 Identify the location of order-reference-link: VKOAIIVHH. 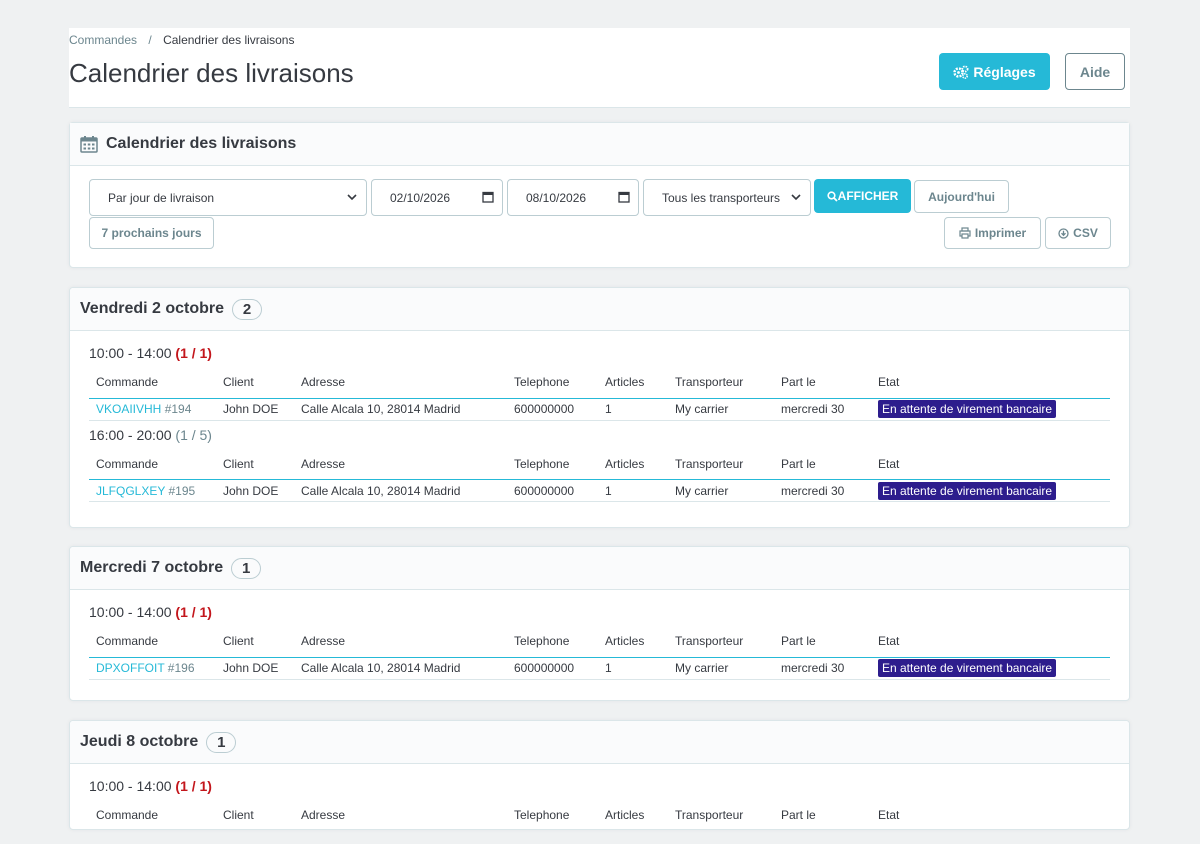
(128, 409).